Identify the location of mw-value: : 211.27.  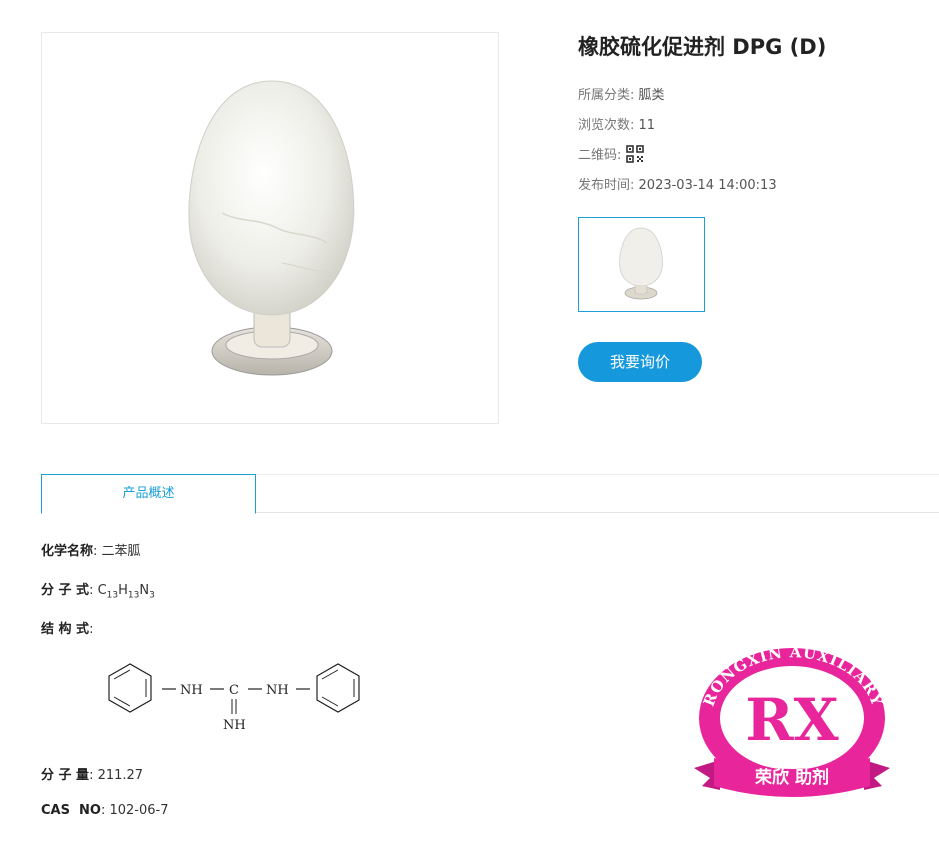
(116, 775).